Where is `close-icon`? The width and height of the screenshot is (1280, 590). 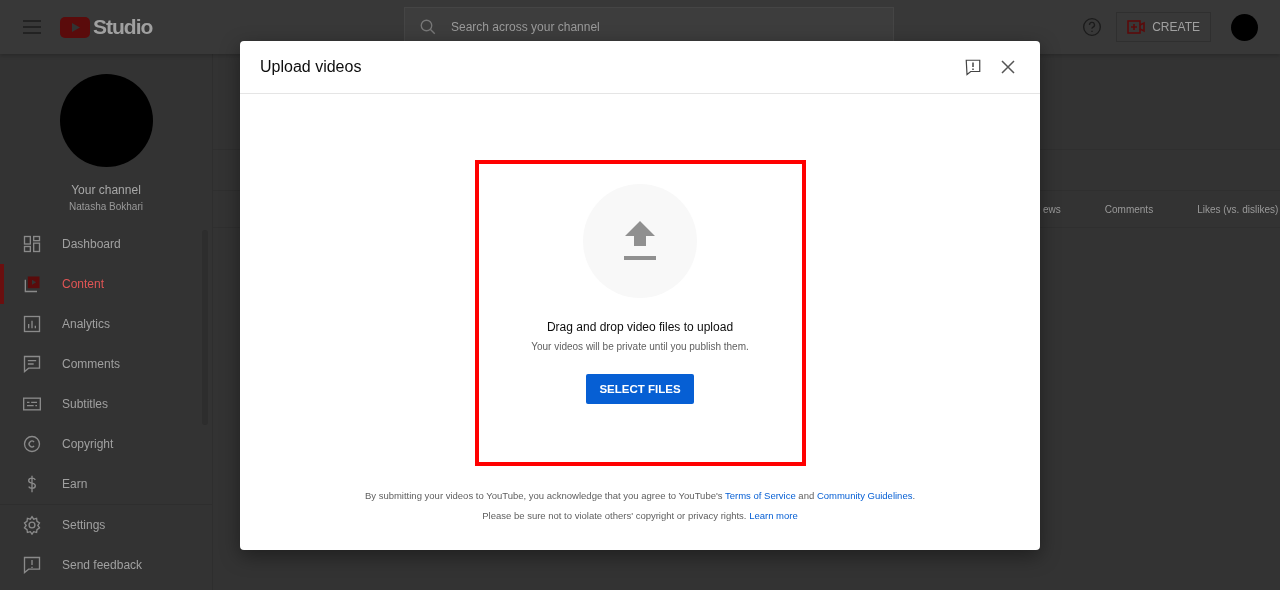 close-icon is located at coordinates (1008, 67).